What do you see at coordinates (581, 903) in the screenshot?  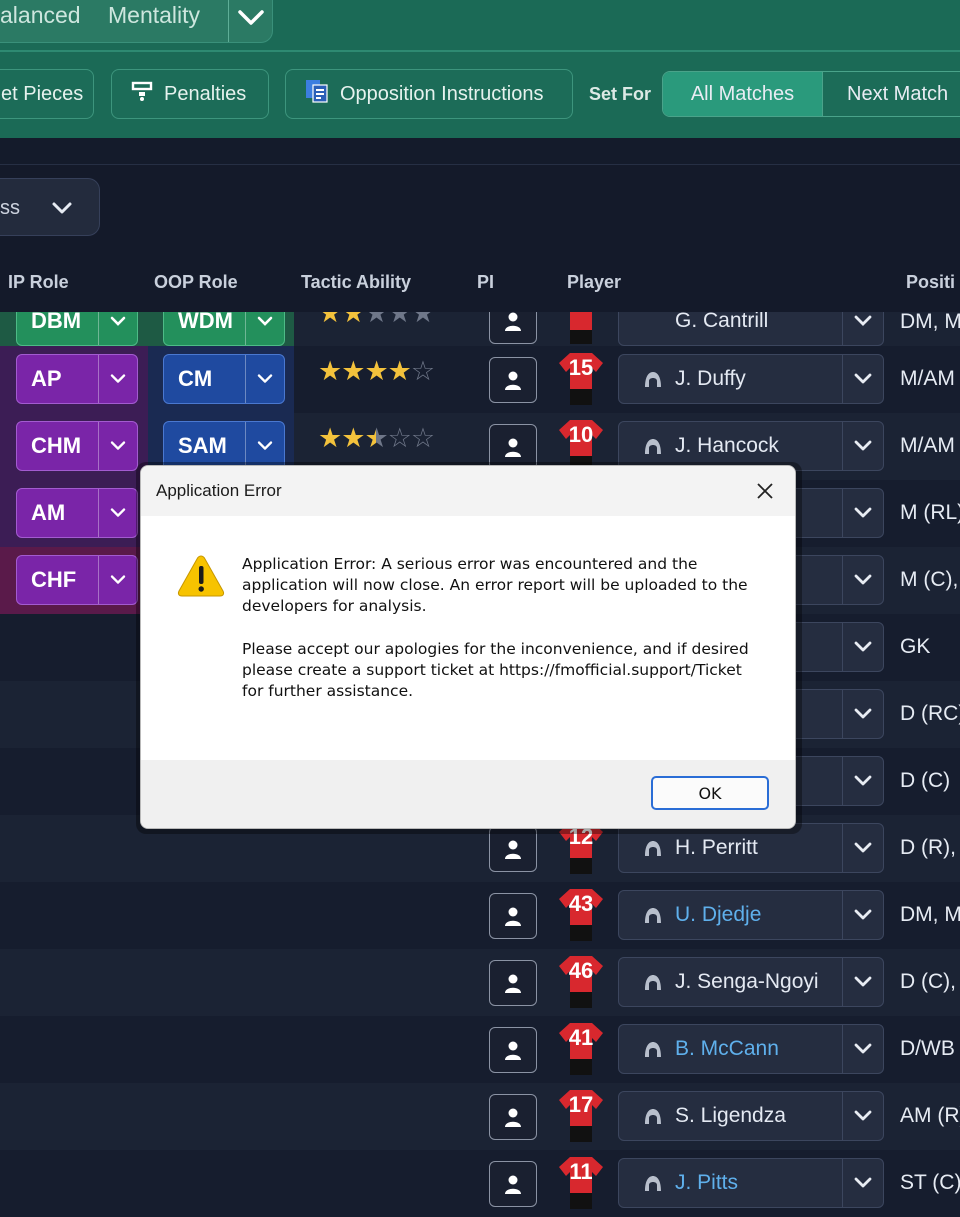 I see `shirt-number: 43` at bounding box center [581, 903].